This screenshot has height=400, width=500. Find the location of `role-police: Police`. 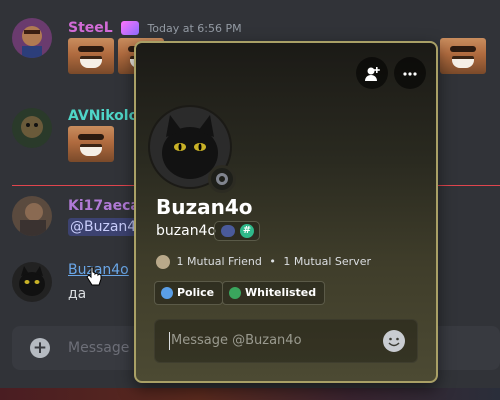

role-police: Police is located at coordinates (189, 293).